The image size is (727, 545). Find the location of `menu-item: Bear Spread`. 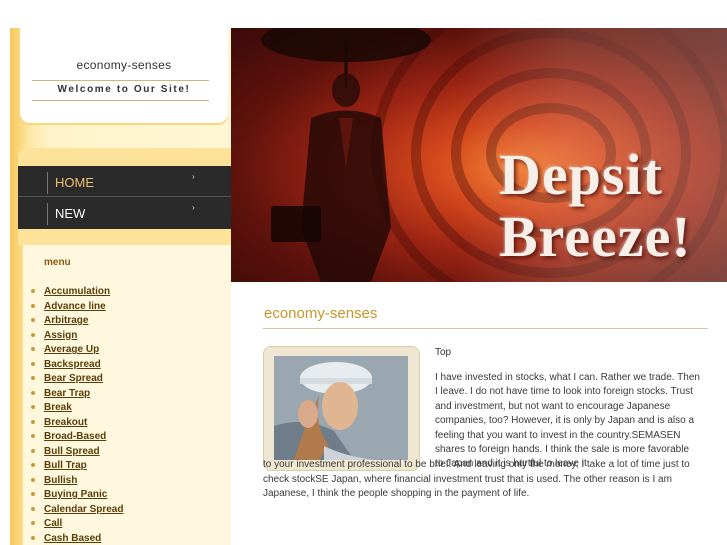

menu-item: Bear Spread is located at coordinates (77, 379).